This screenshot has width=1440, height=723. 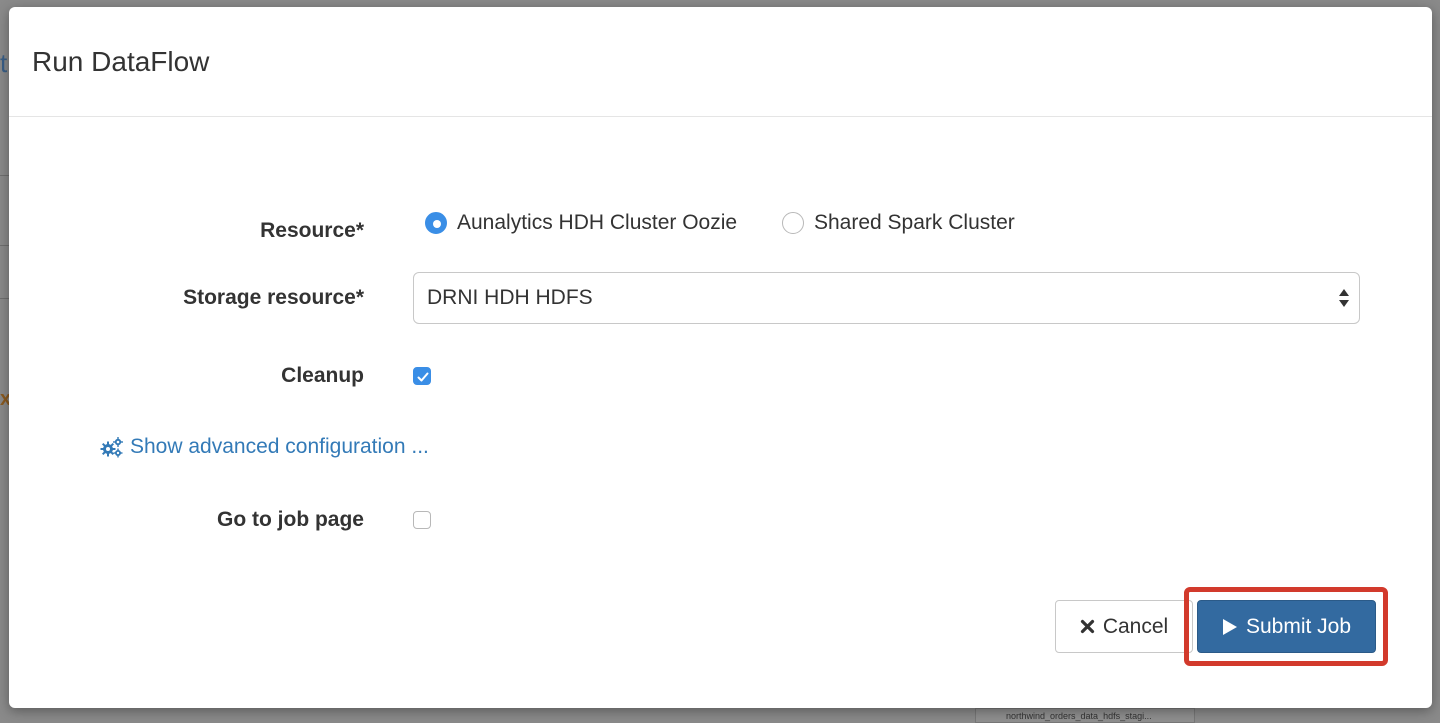 What do you see at coordinates (510, 297) in the screenshot?
I see `storage-resource-value: DRNI HDH HDFS` at bounding box center [510, 297].